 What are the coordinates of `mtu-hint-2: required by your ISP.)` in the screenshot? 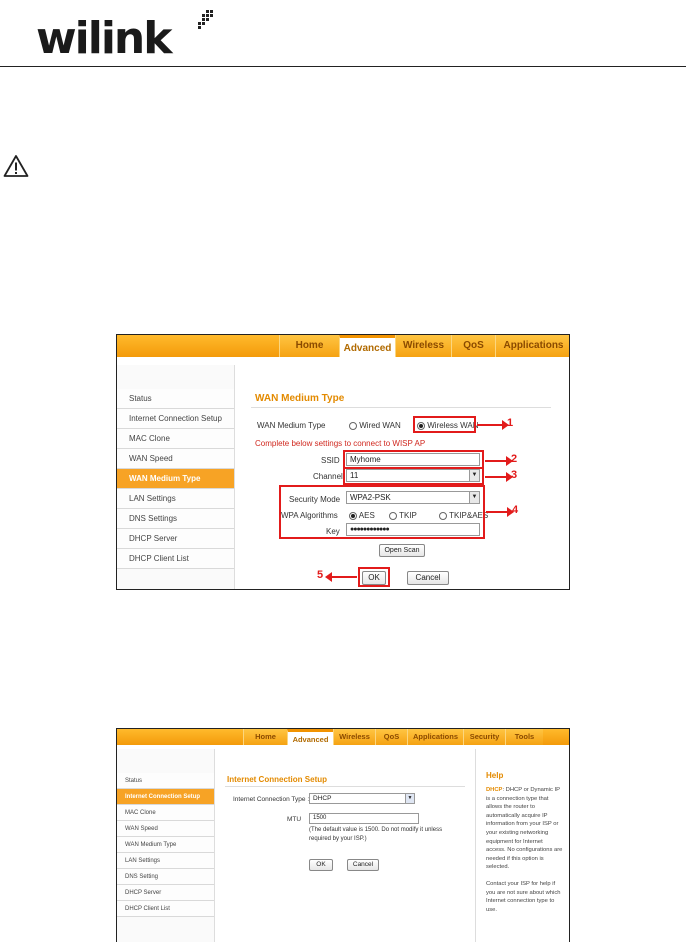 It's located at (338, 839).